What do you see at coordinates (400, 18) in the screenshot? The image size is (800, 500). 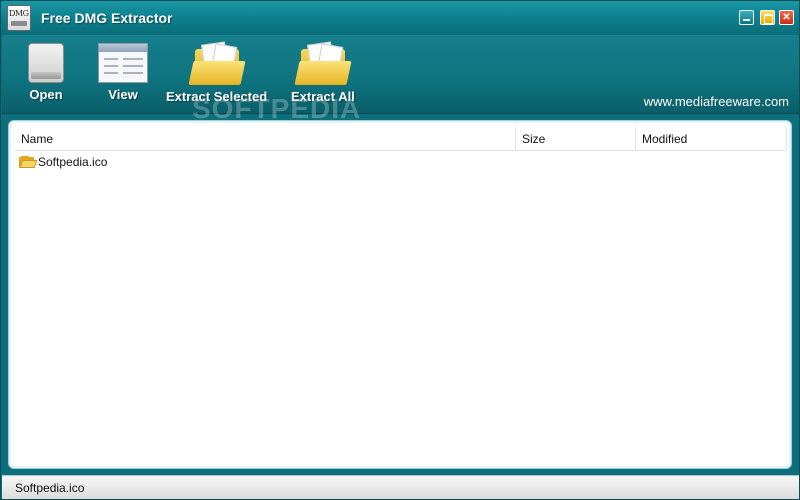 I see `title-bar: DMG Free DMG Extractor ✕` at bounding box center [400, 18].